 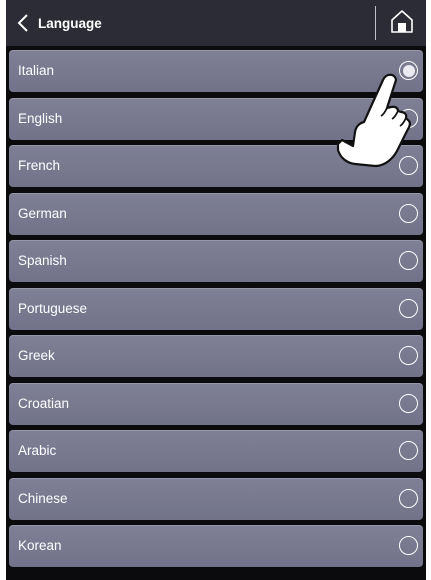 I want to click on header-divider, so click(x=375, y=23).